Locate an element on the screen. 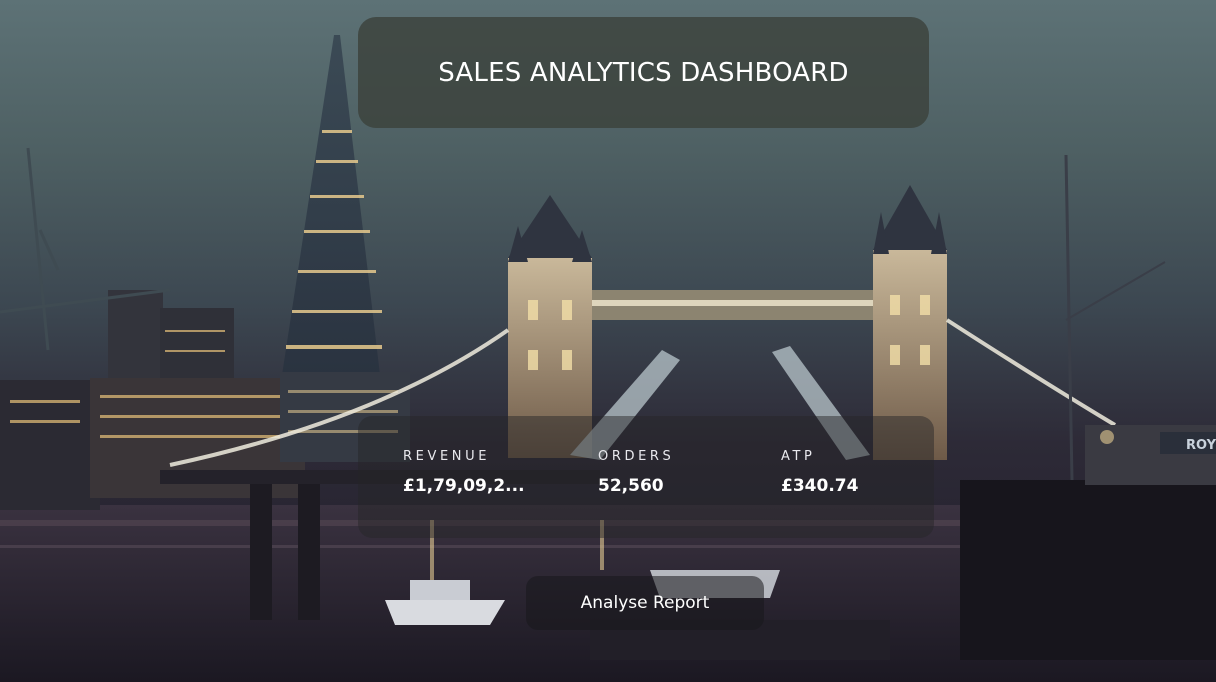 The width and height of the screenshot is (1216, 682). dashboard-title: SALES ANALYTICS DASHBOARD is located at coordinates (643, 72).